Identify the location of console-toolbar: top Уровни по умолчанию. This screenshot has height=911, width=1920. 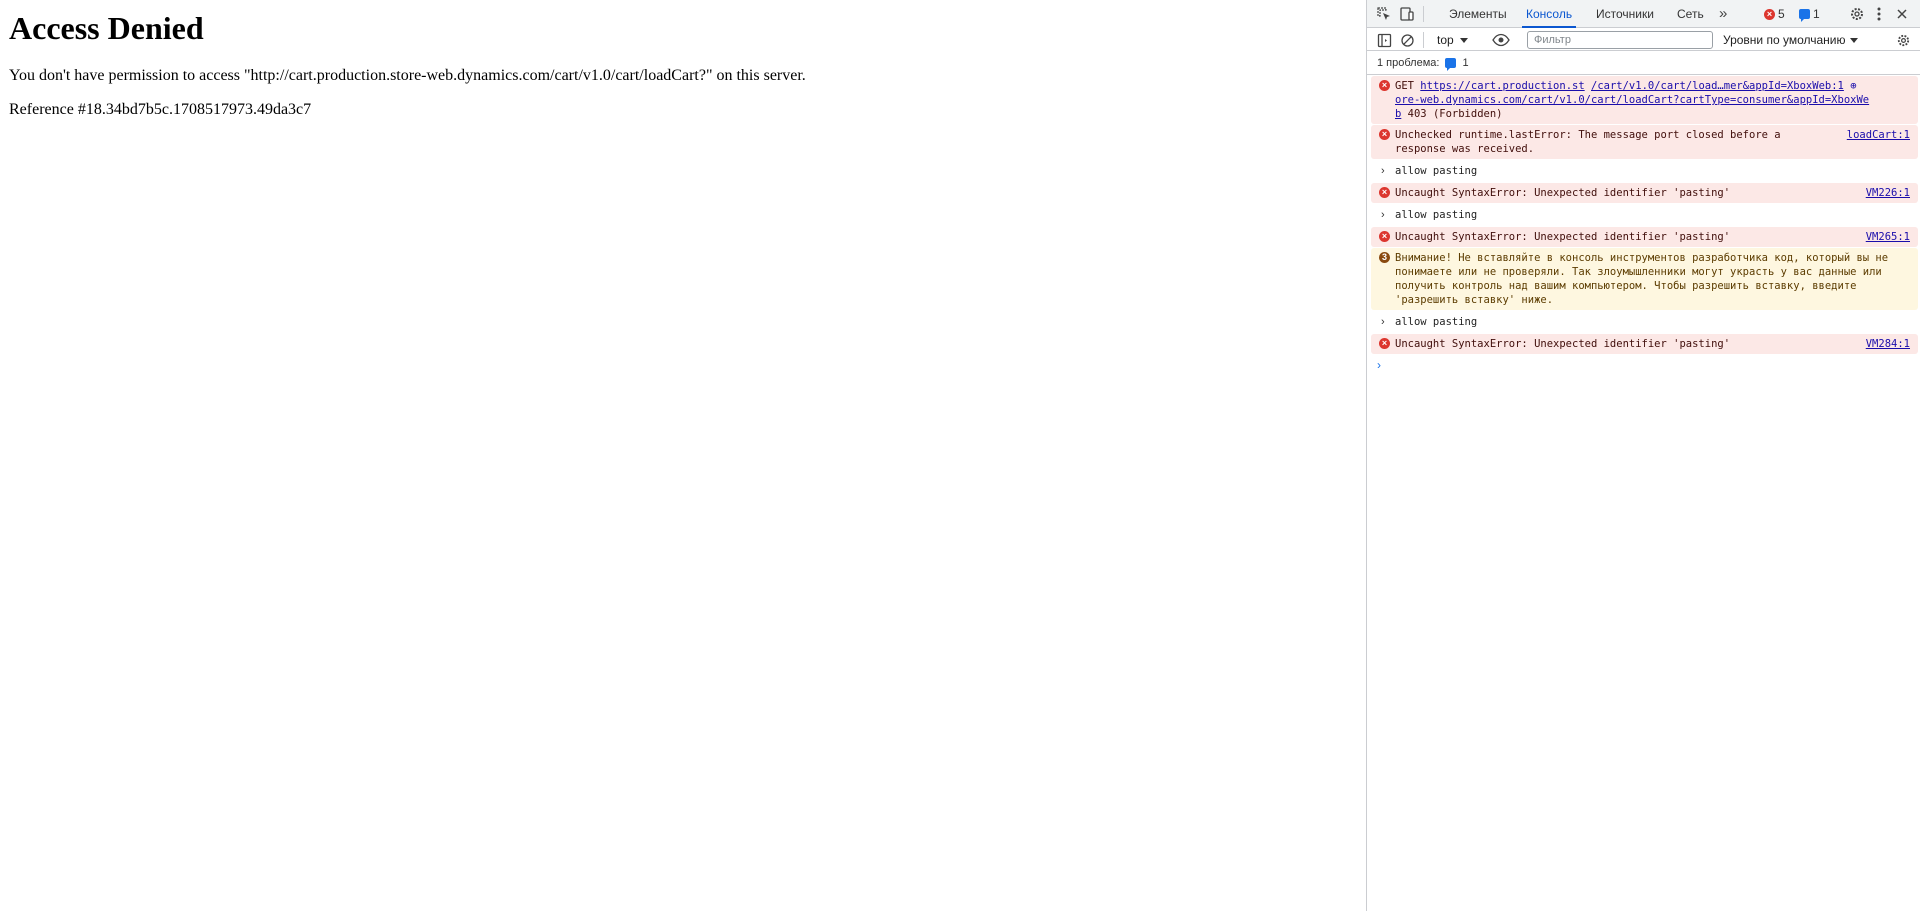
(1643, 40).